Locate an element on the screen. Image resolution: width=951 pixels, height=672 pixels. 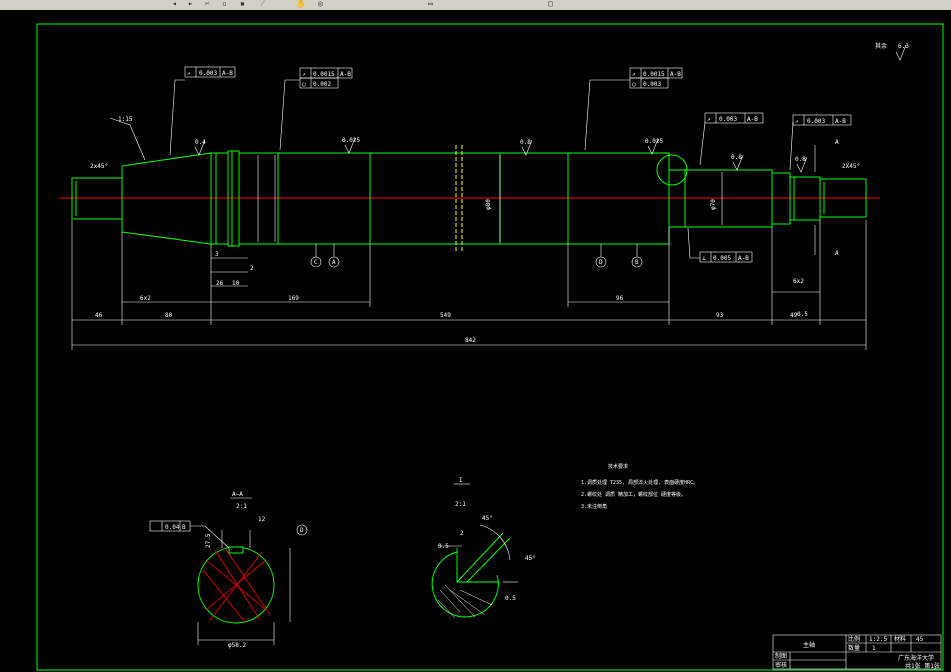
tol-sym-3: ↗ is located at coordinates (634, 74).